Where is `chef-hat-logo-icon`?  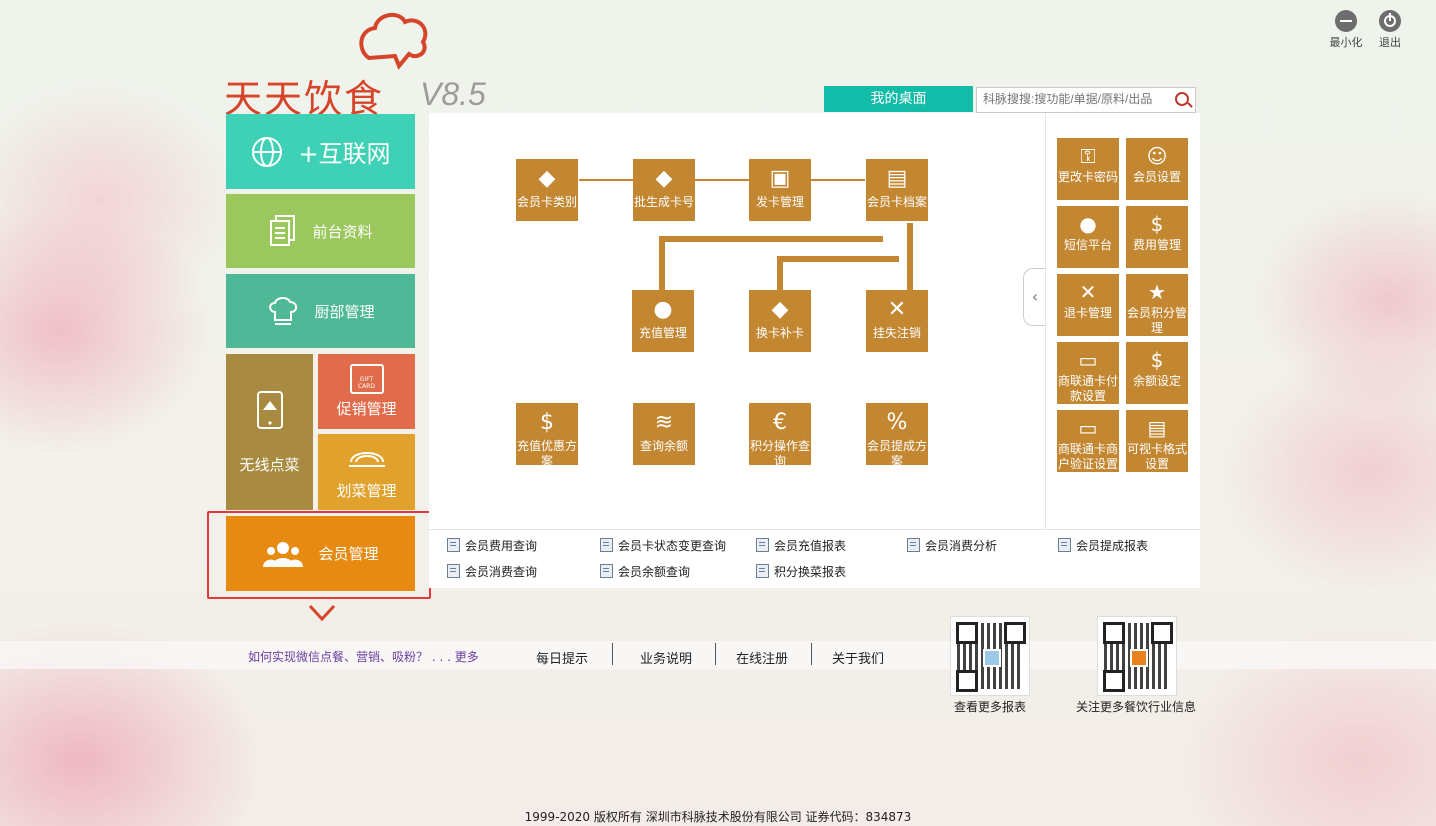
chef-hat-logo-icon is located at coordinates (393, 41).